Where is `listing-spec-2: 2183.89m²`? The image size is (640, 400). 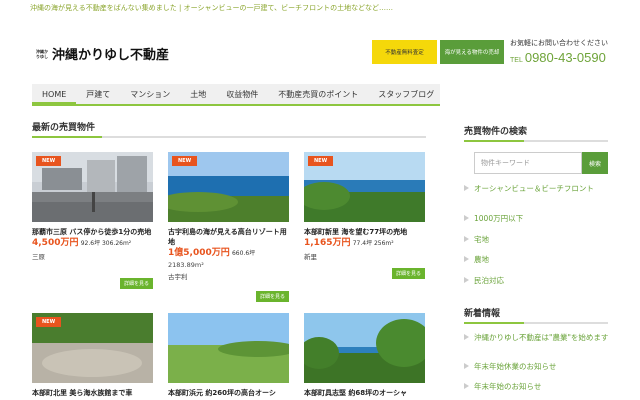
listing-spec-2: 2183.89m² is located at coordinates (186, 265).